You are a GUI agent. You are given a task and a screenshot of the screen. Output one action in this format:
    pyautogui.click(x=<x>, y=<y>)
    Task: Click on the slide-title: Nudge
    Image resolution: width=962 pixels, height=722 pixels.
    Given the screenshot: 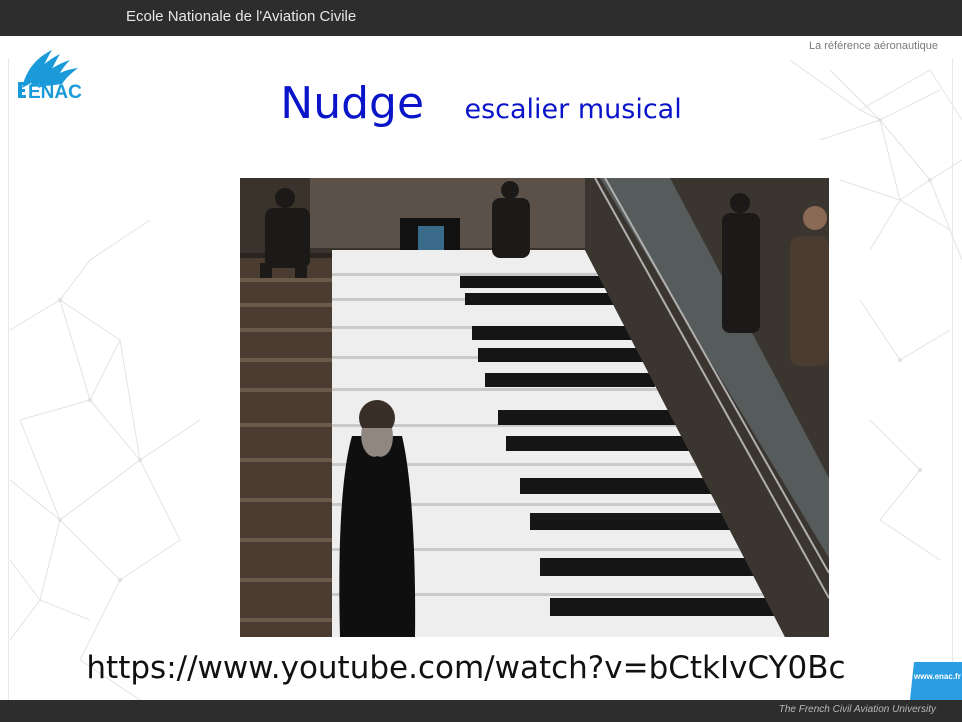 What is the action you would take?
    pyautogui.click(x=352, y=103)
    